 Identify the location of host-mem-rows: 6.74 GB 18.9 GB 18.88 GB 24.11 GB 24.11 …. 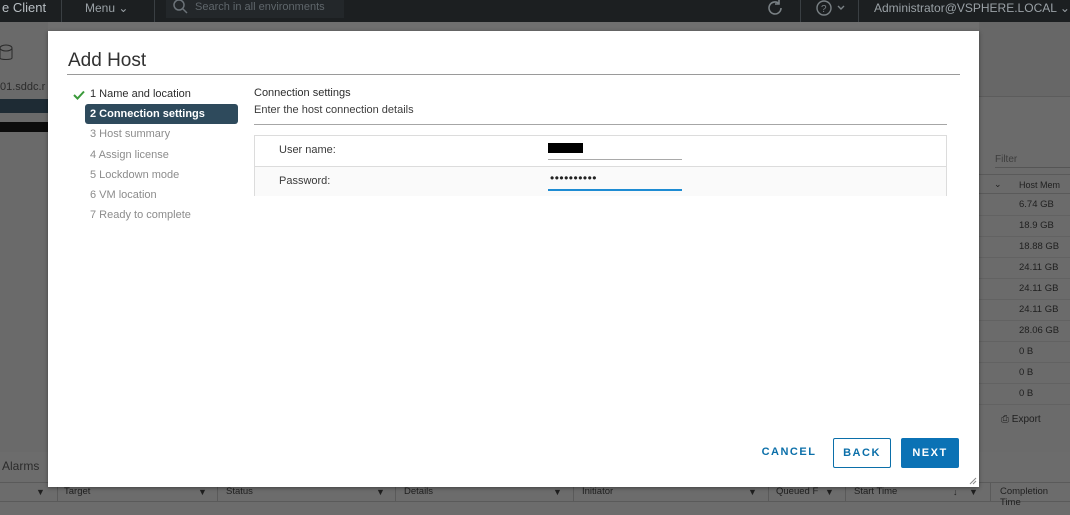
(1024, 300).